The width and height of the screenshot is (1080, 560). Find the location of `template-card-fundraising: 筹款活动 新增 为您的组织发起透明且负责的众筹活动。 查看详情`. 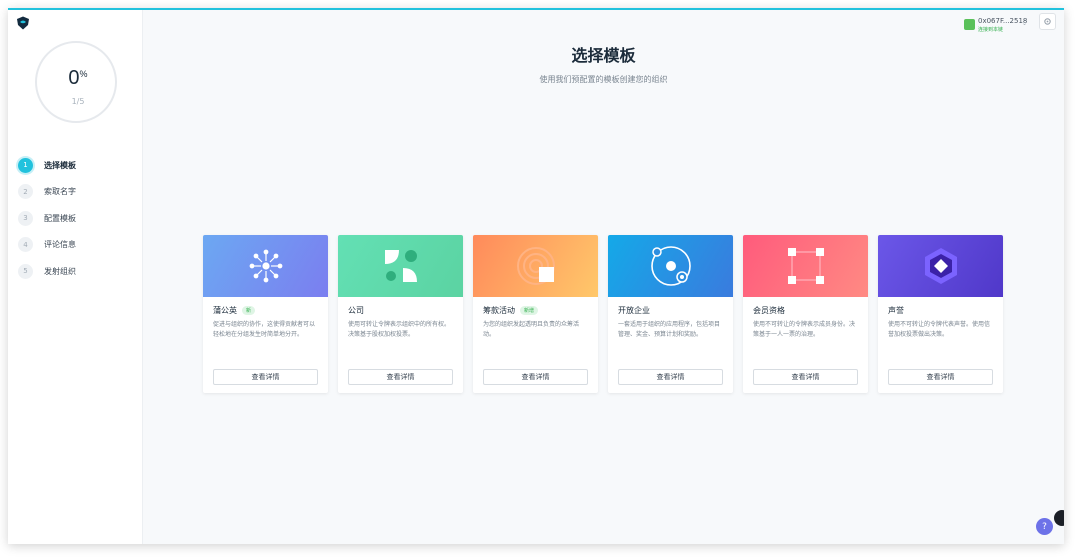

template-card-fundraising: 筹款活动 新增 为您的组织发起透明且负责的众筹活动。 查看详情 is located at coordinates (535, 314).